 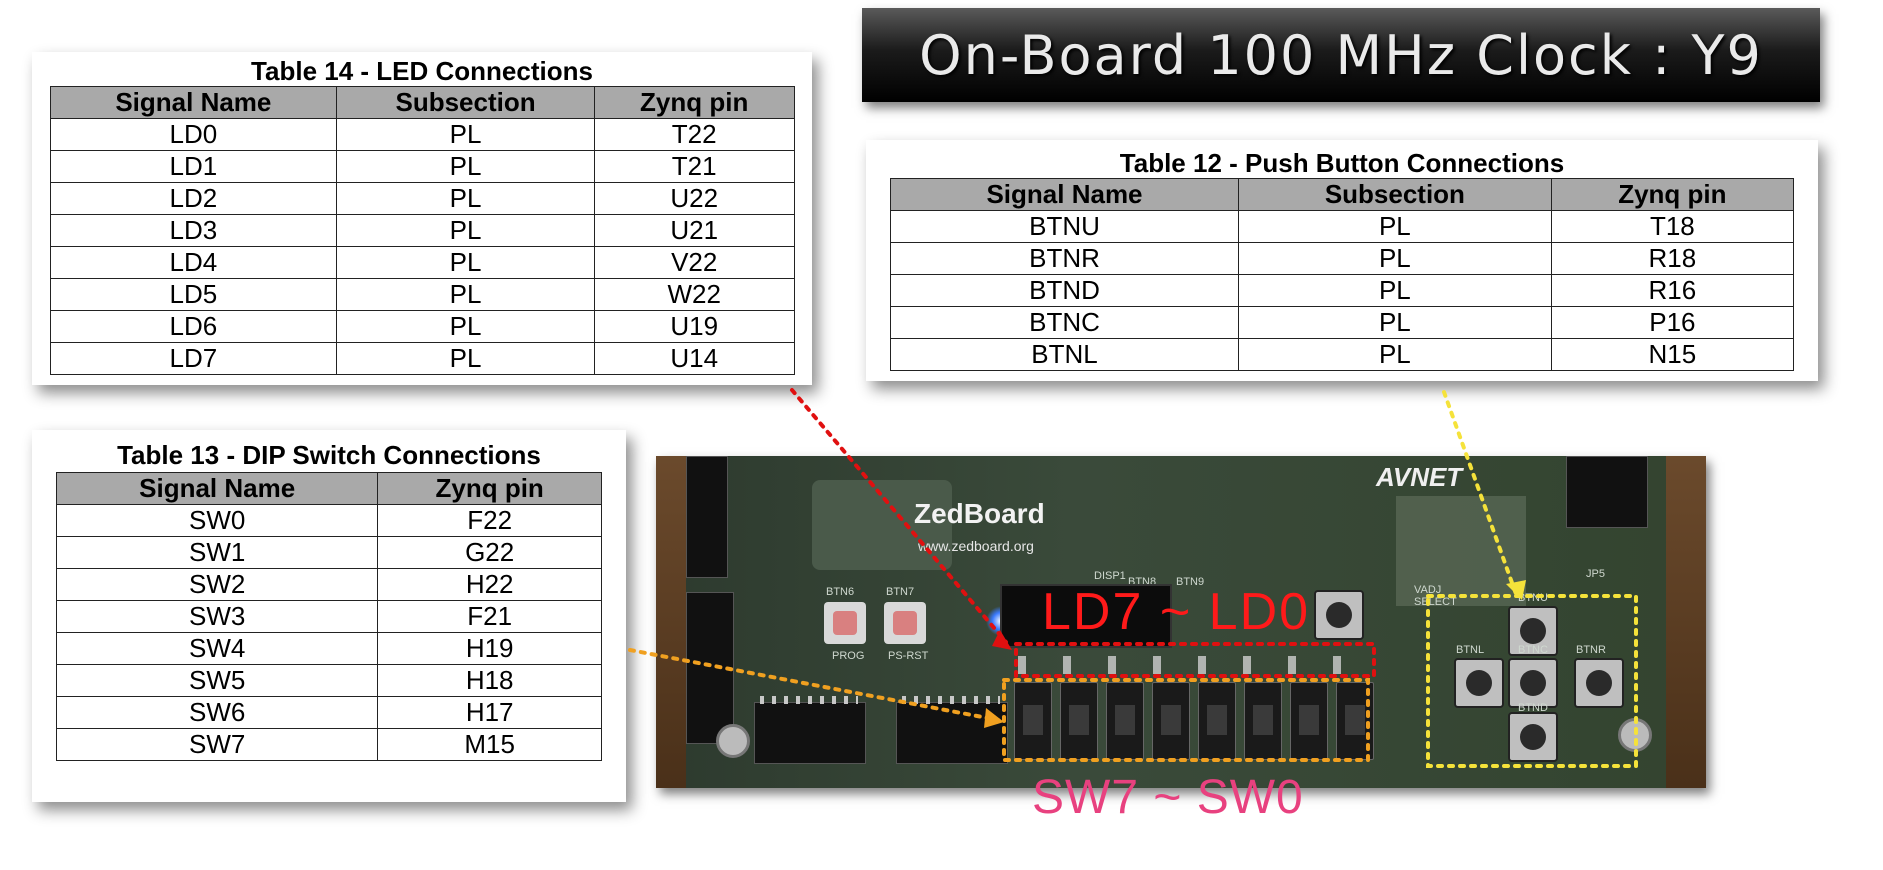 I want to click on switch-table-cell: SW2, so click(x=217, y=584).